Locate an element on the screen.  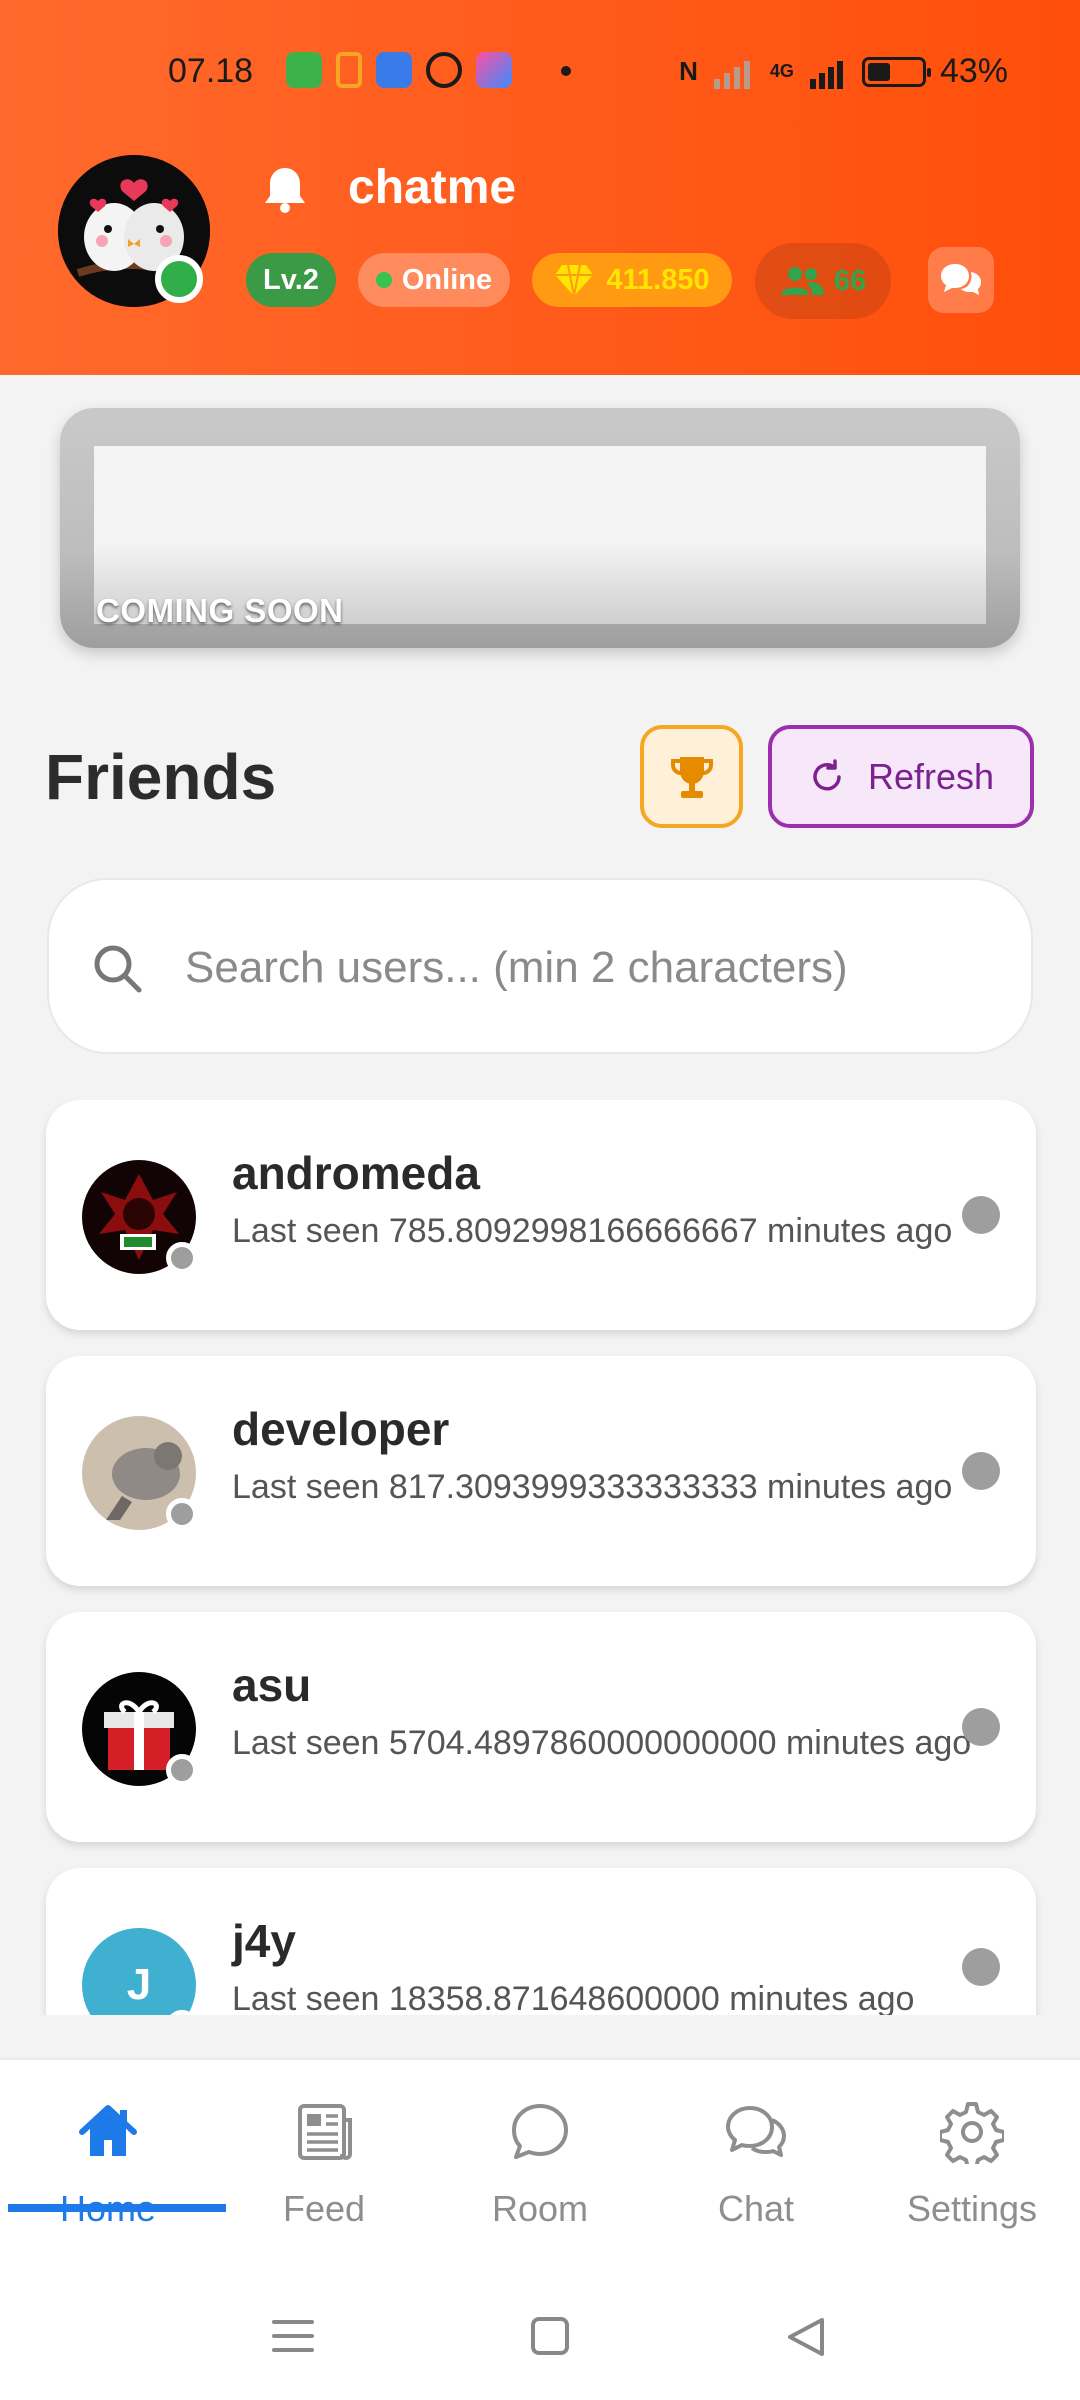
nav-settings: Settings is located at coordinates (972, 2160).